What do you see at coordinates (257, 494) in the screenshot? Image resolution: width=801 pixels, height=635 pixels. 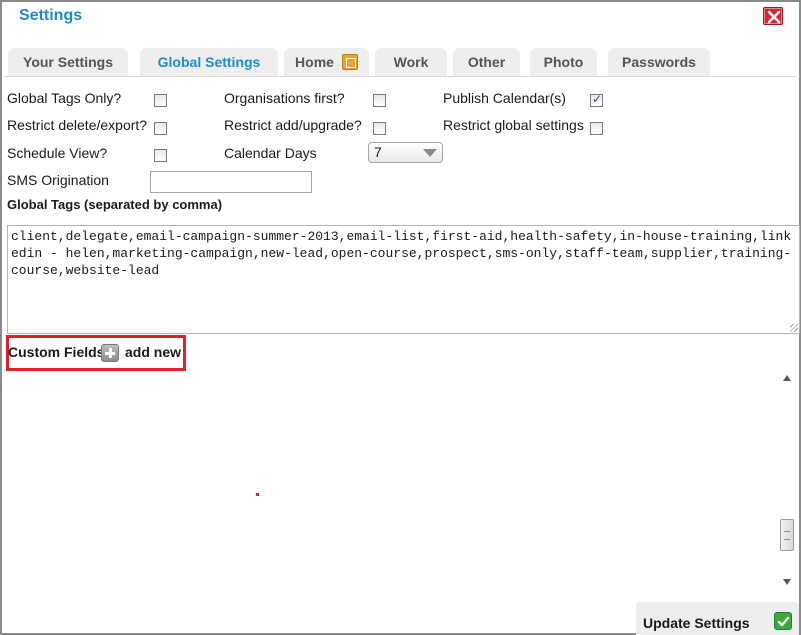 I see `cursor-marker` at bounding box center [257, 494].